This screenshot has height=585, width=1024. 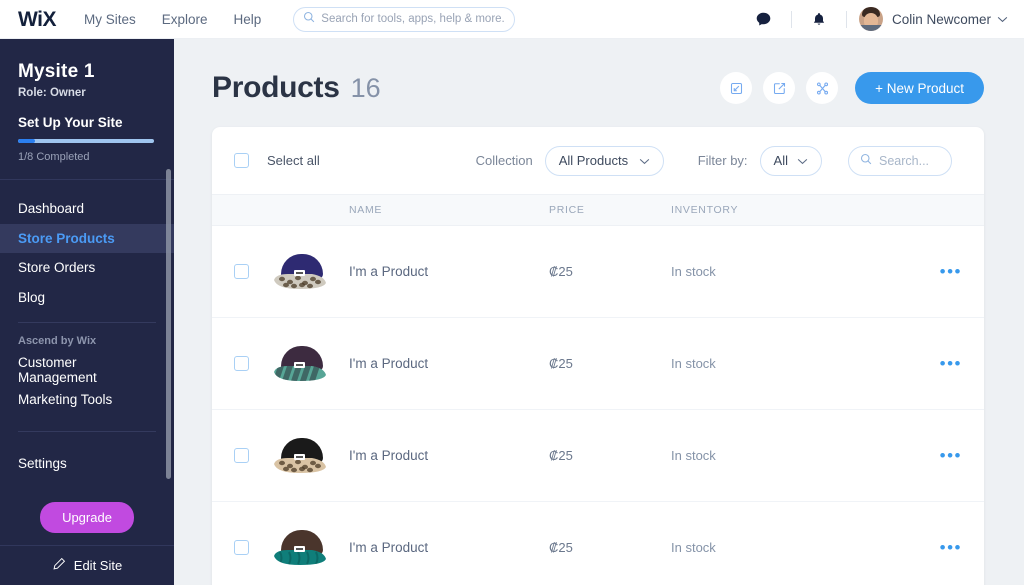 I want to click on top-navigation-bar: WiX My Sites Explore Help Colin Newcomer, so click(x=512, y=19).